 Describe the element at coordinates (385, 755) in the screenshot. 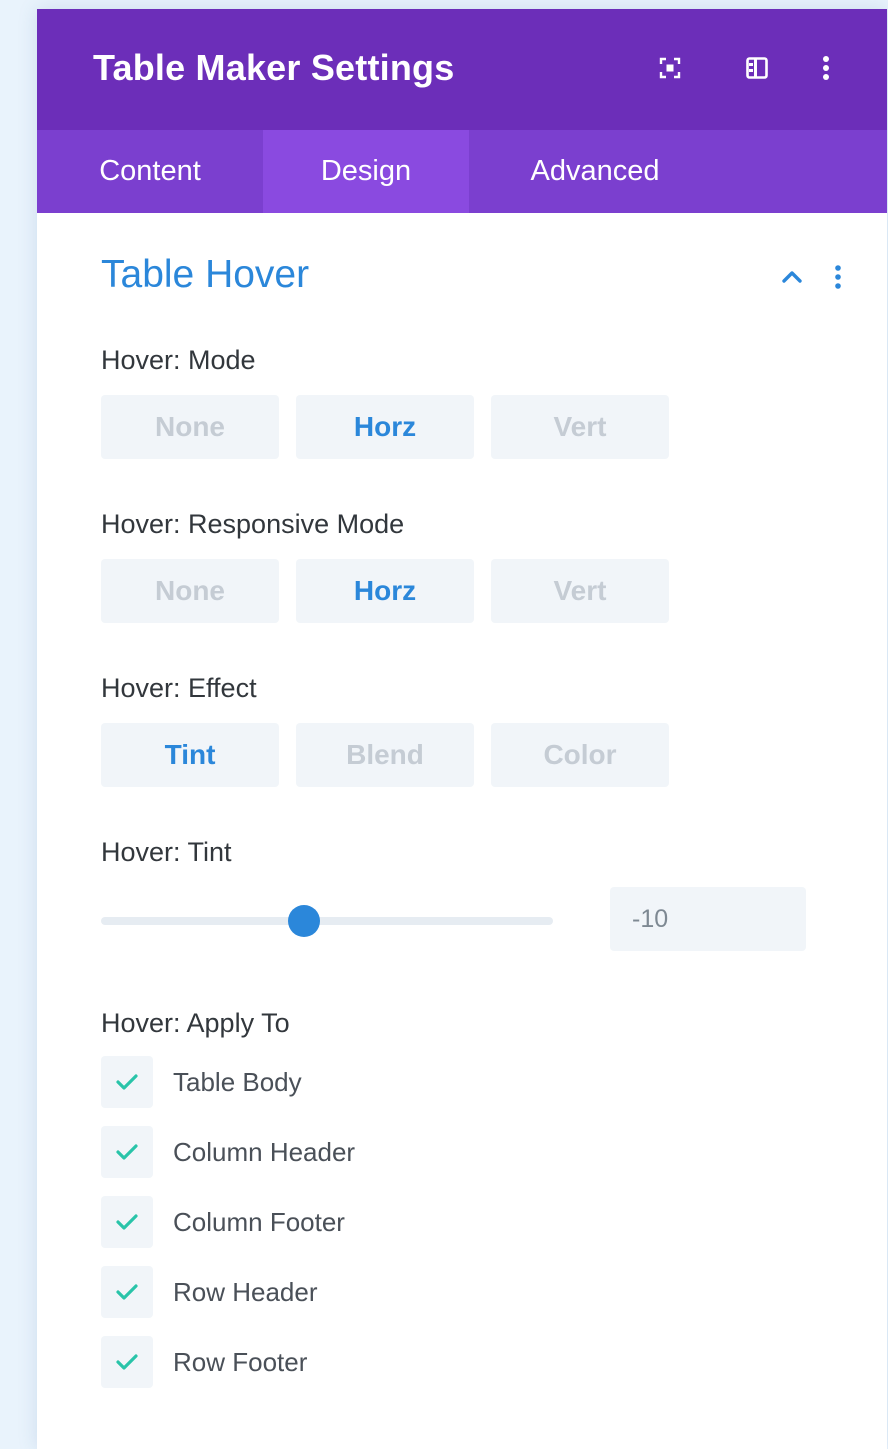

I see `hover-effect-option-blend: Blend` at that location.